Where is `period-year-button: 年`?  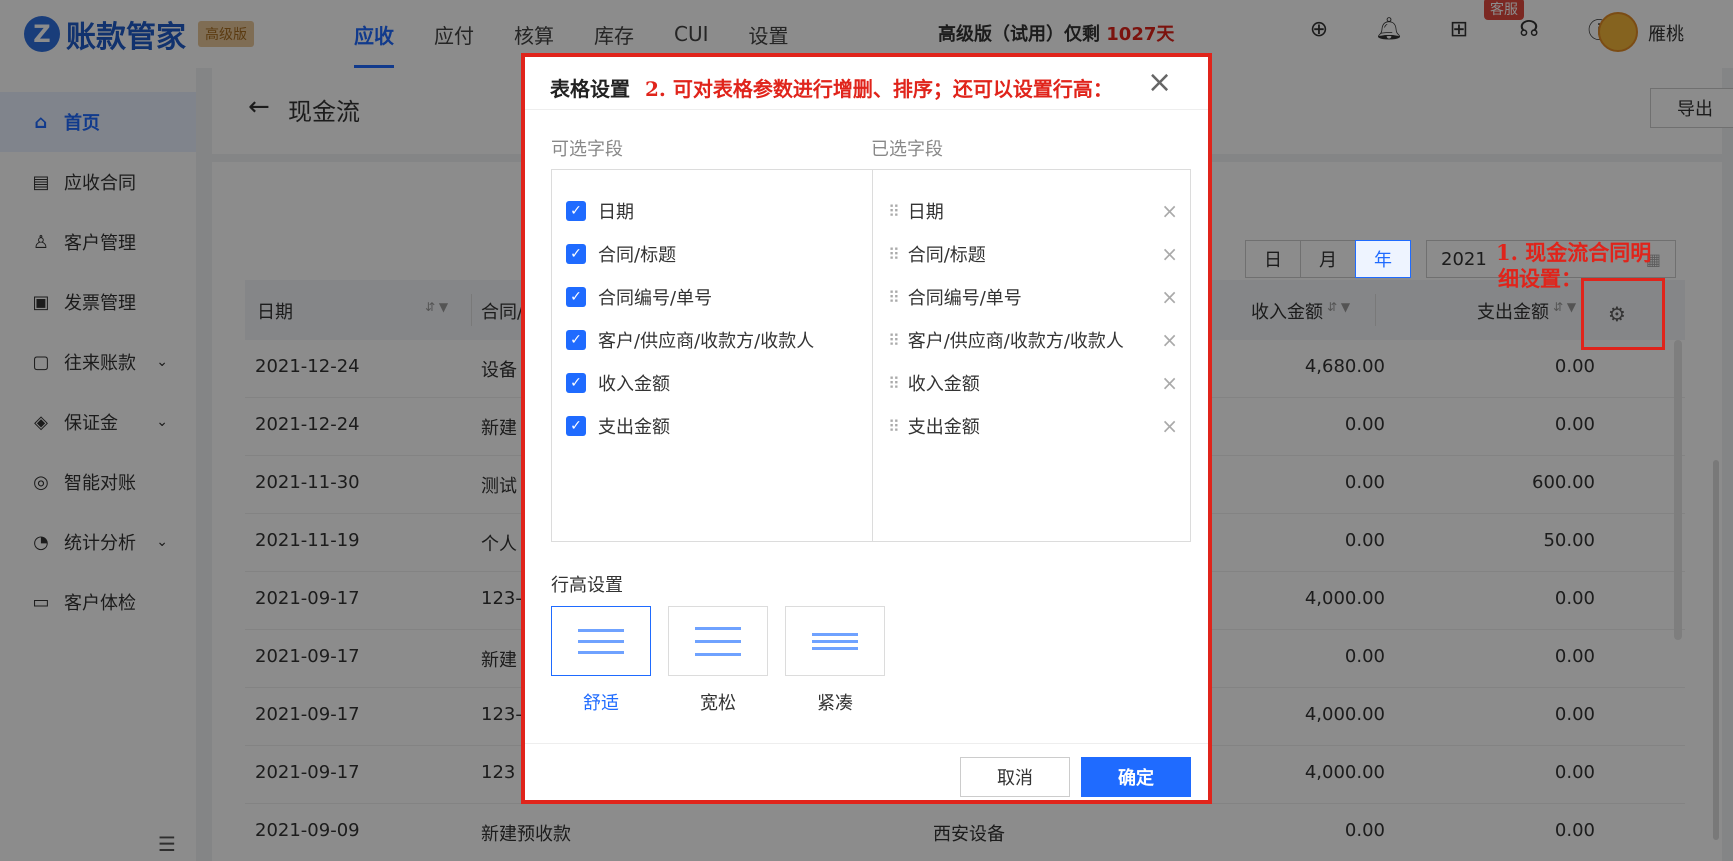
period-year-button: 年 is located at coordinates (1383, 259).